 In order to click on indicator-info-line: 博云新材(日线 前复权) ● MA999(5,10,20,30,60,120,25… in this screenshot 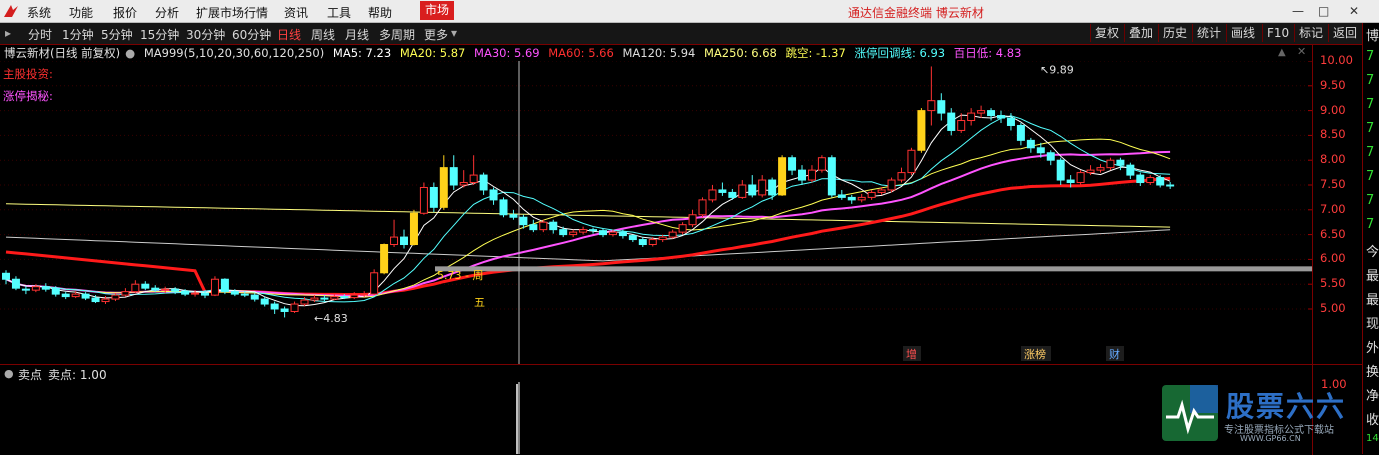, I will do `click(513, 53)`.